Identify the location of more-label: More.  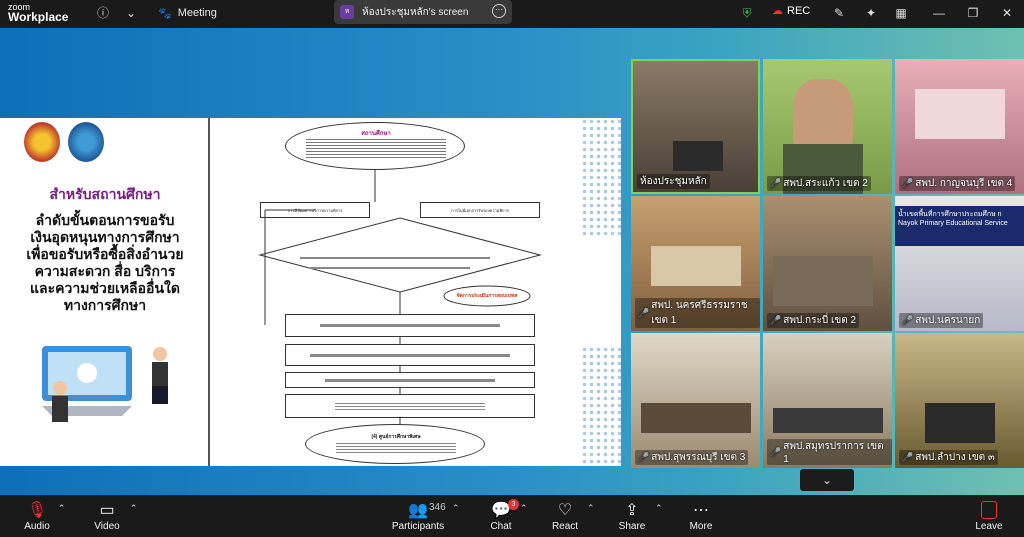
(701, 526).